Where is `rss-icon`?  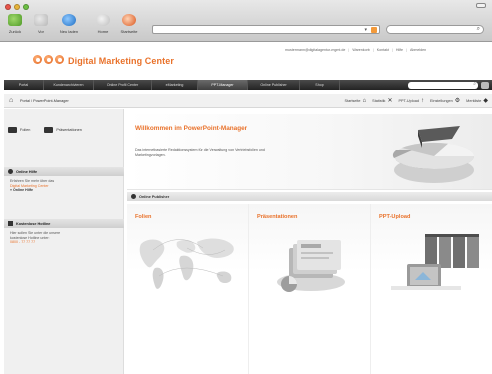
rss-icon is located at coordinates (374, 30).